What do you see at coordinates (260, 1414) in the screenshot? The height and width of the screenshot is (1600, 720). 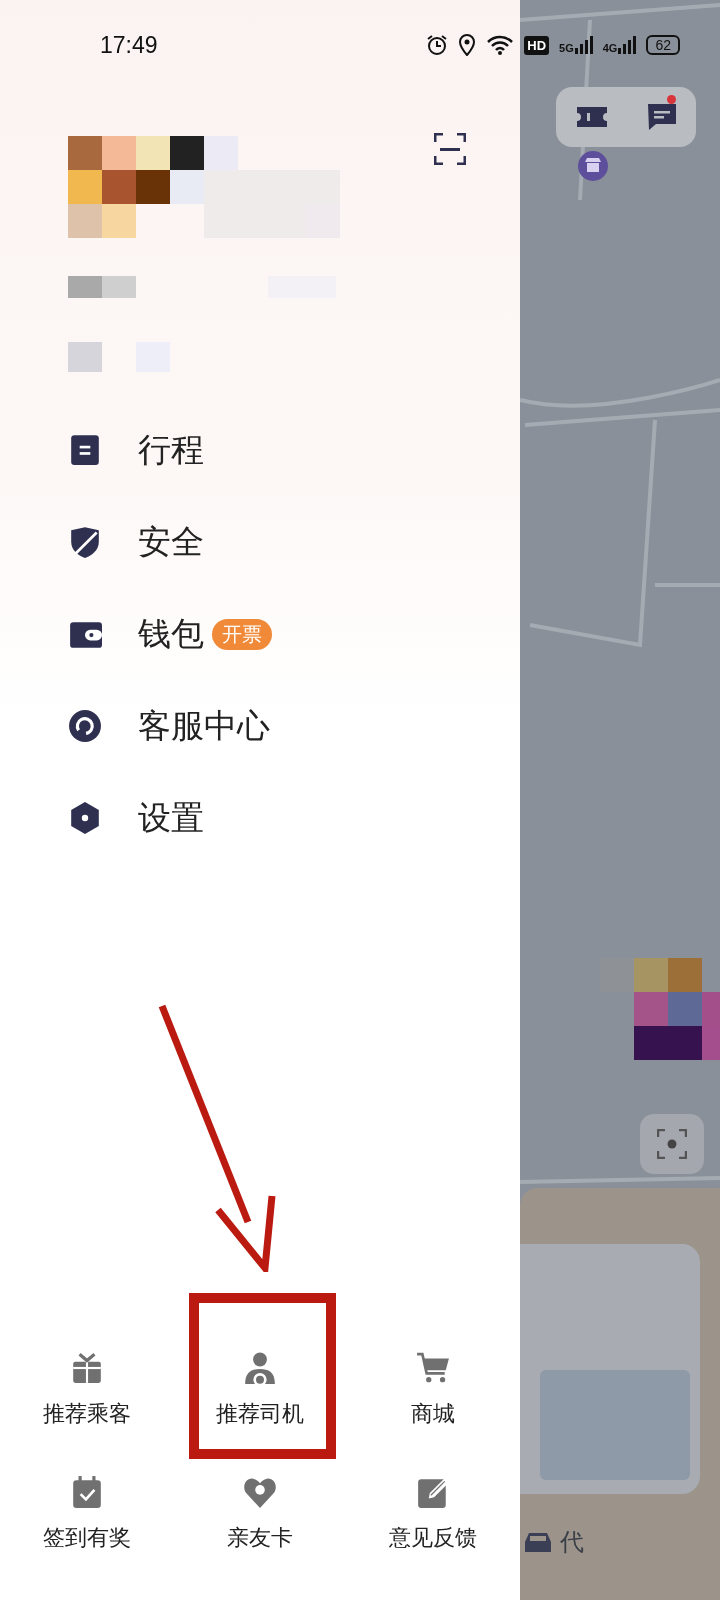 I see `shortcut-label: 推荐司机` at bounding box center [260, 1414].